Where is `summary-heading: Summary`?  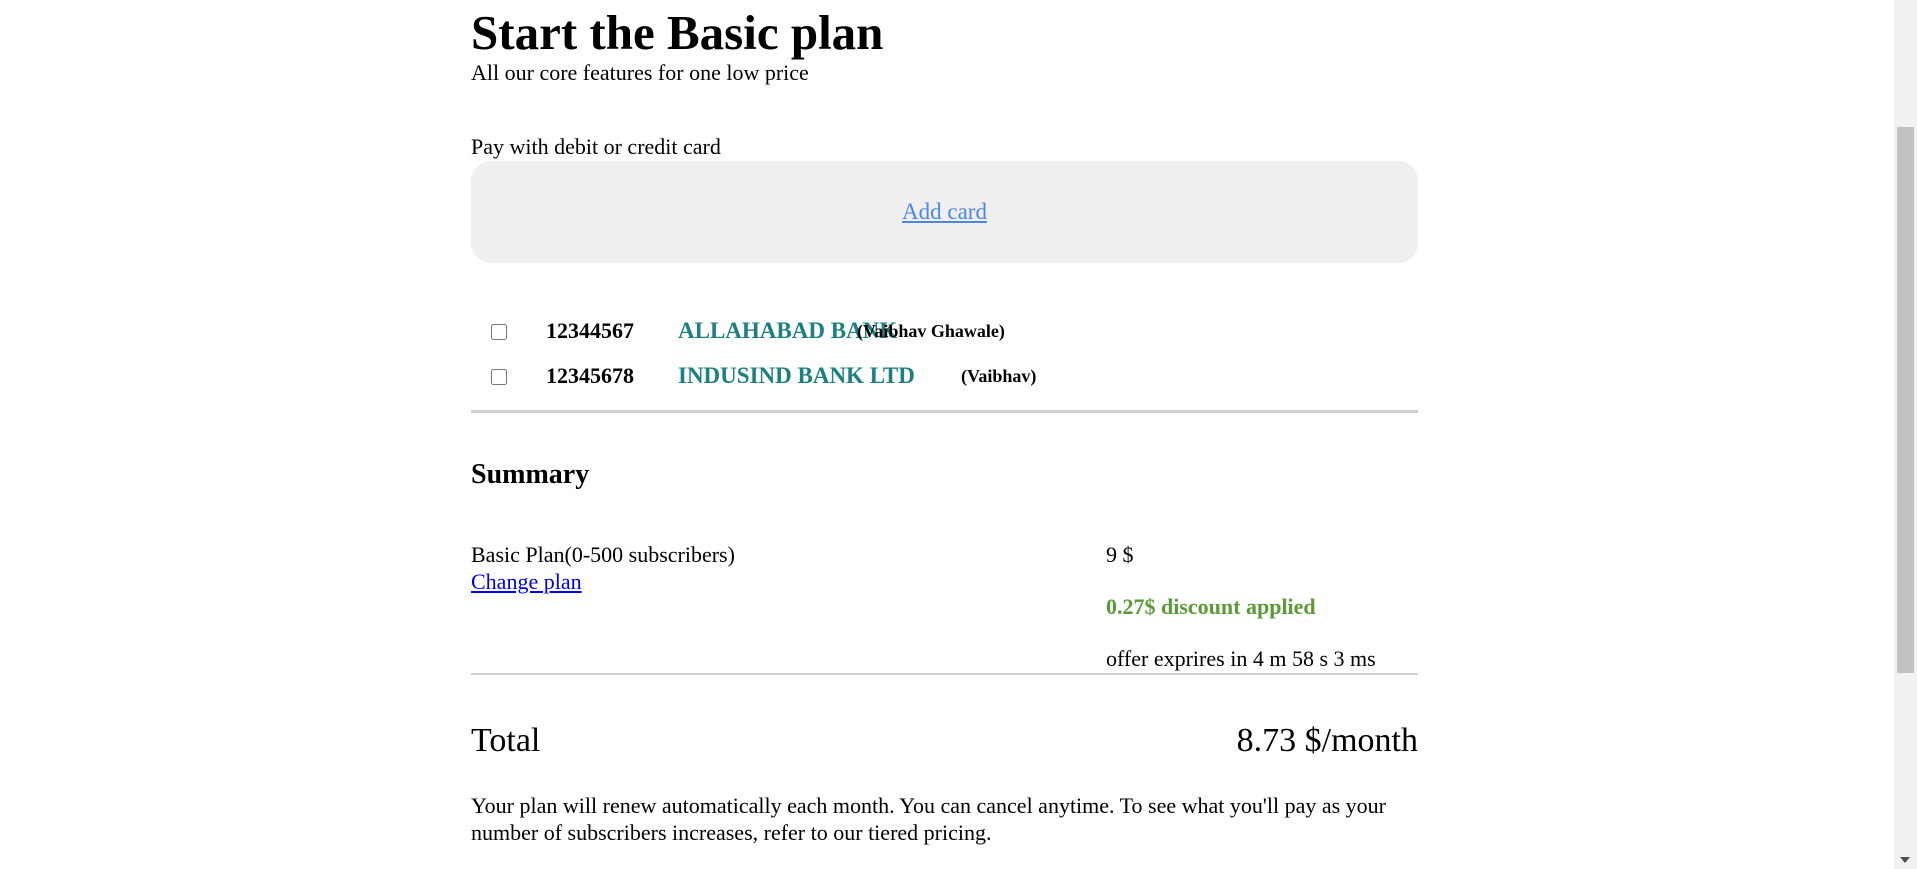
summary-heading: Summary is located at coordinates (530, 474).